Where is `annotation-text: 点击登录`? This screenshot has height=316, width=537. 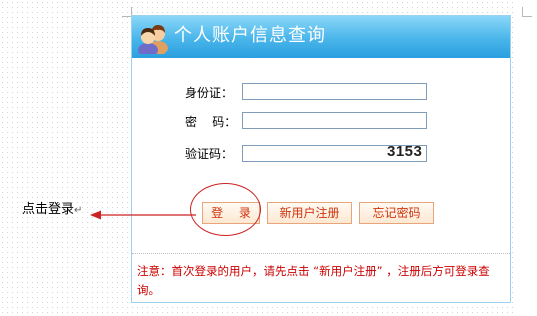
annotation-text: 点击登录 is located at coordinates (48, 209).